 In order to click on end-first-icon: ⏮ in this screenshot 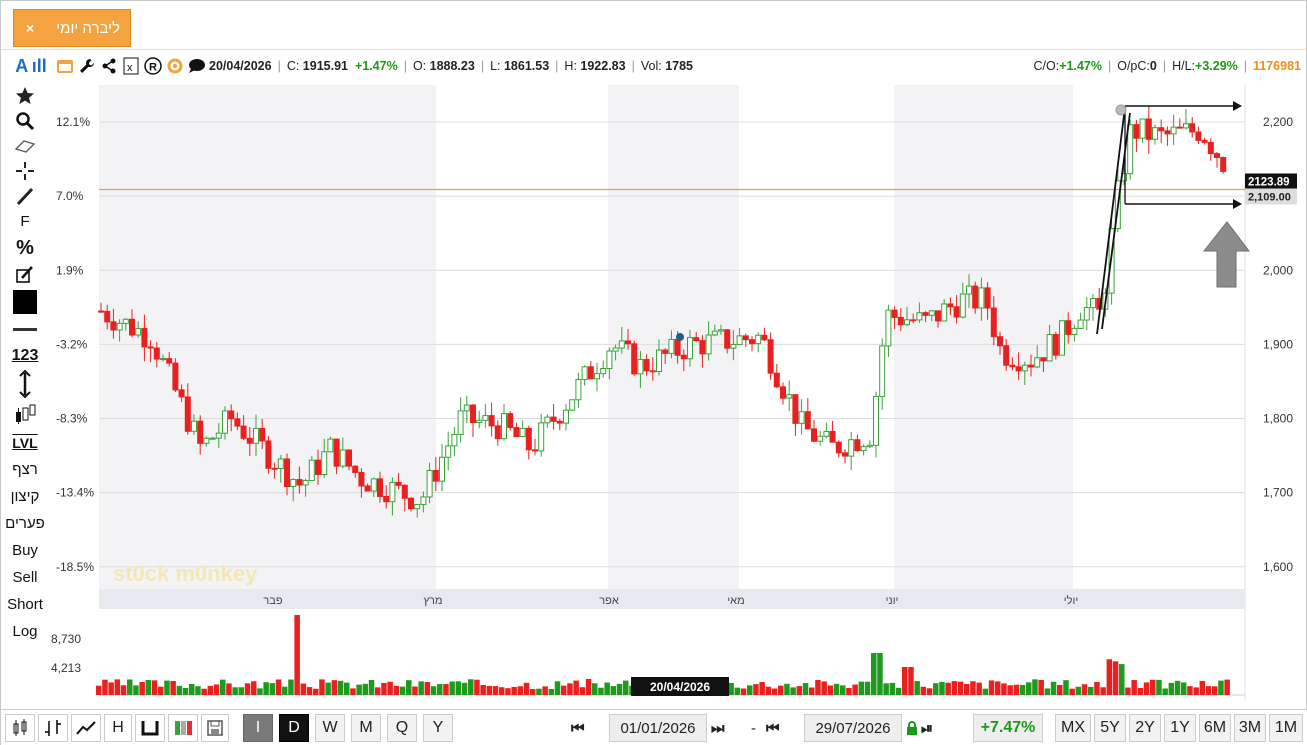, I will do `click(773, 728)`.